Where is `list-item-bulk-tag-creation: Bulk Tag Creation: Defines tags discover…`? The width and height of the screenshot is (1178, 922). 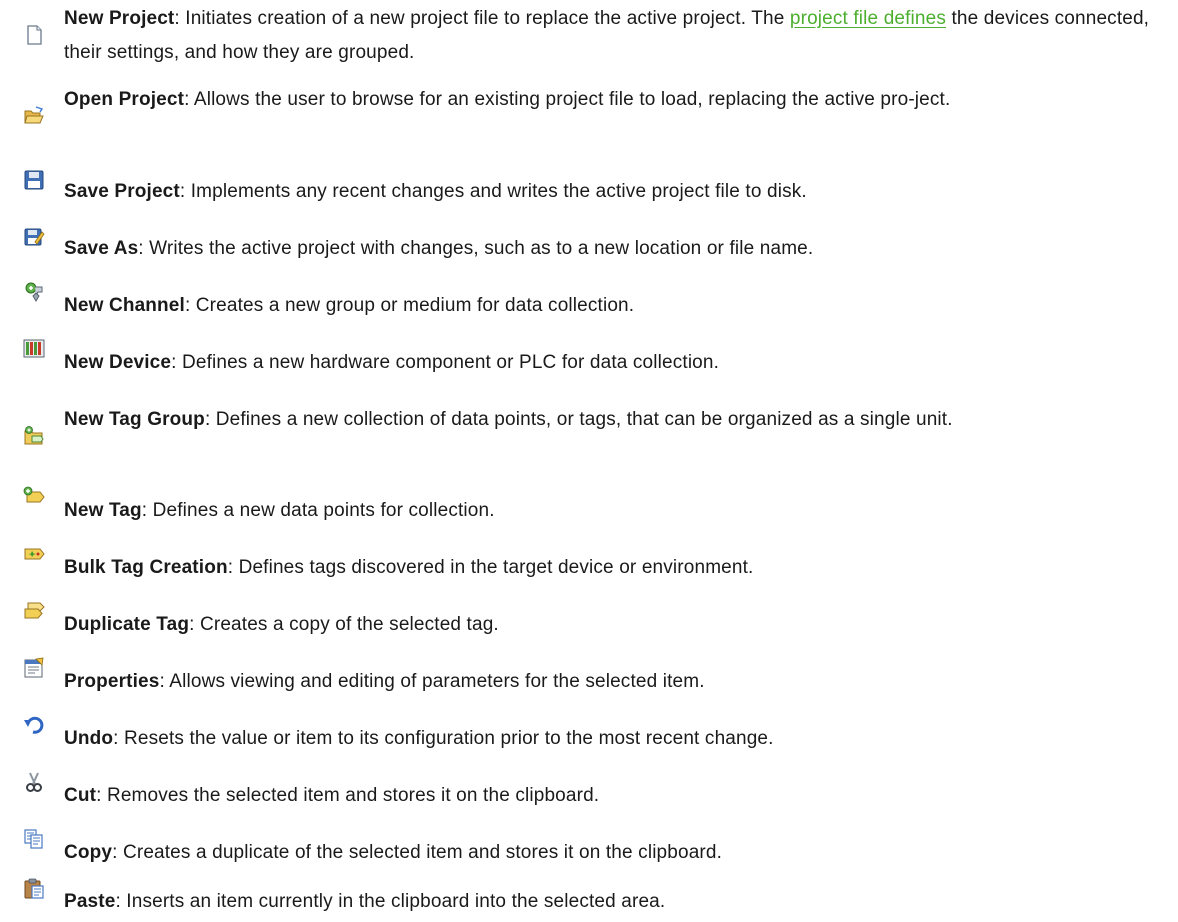 list-item-bulk-tag-creation: Bulk Tag Creation: Defines tags discover… is located at coordinates (589, 566).